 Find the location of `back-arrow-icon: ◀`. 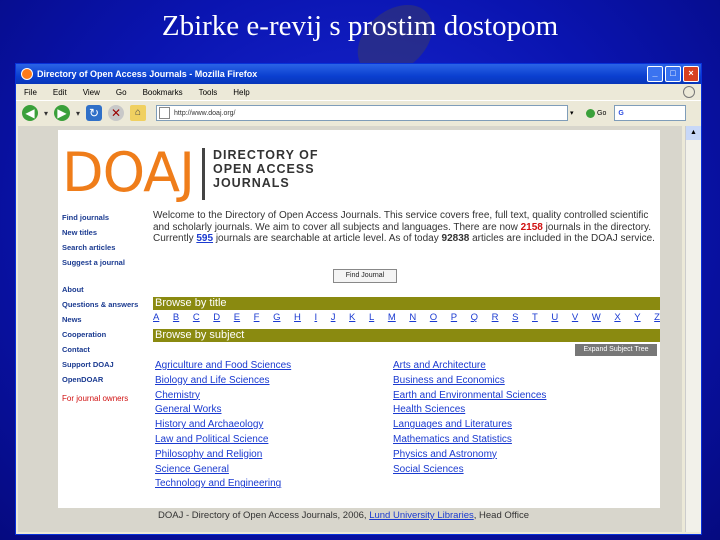

back-arrow-icon: ◀ is located at coordinates (30, 113).